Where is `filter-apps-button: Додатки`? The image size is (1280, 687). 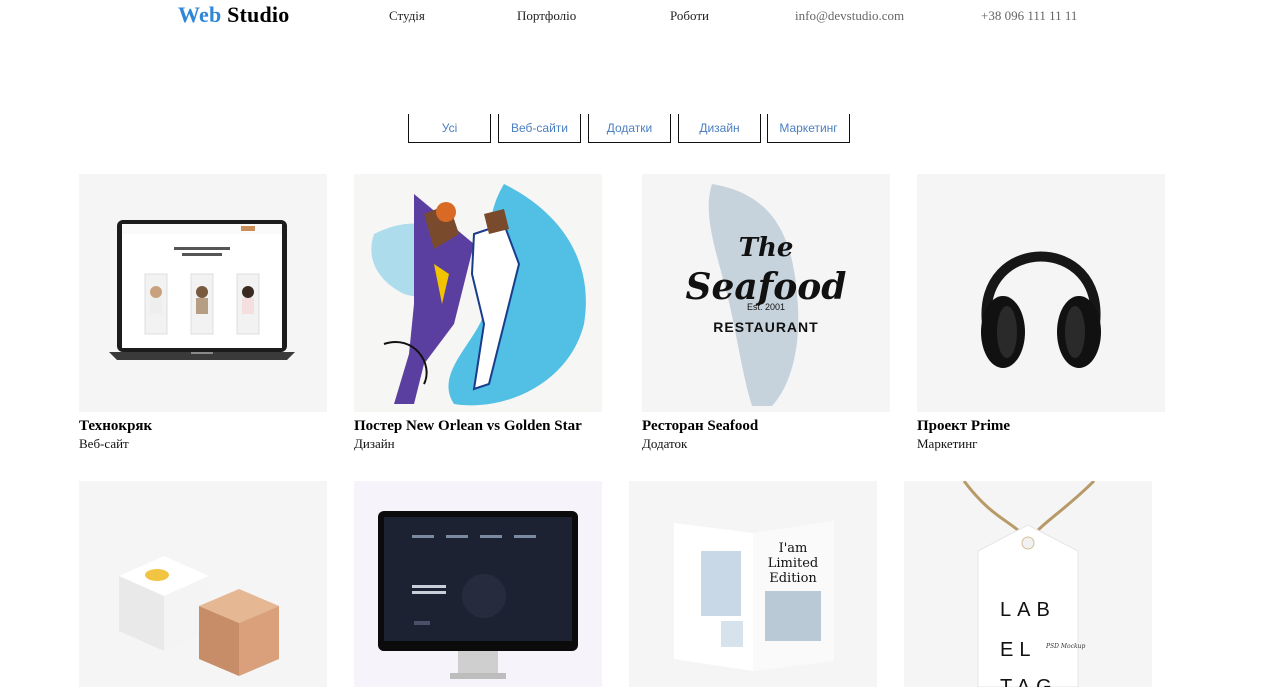
filter-apps-button: Додатки is located at coordinates (629, 128).